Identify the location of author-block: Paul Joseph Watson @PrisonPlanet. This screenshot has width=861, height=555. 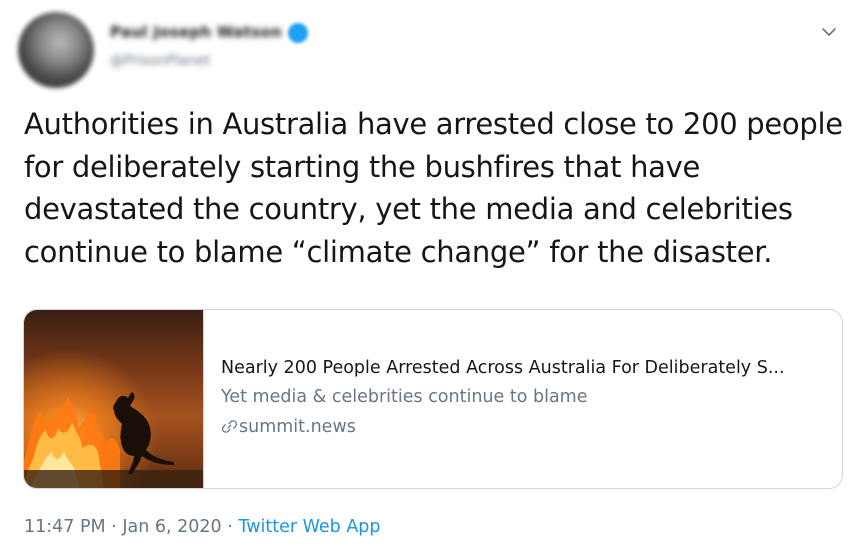
(209, 45).